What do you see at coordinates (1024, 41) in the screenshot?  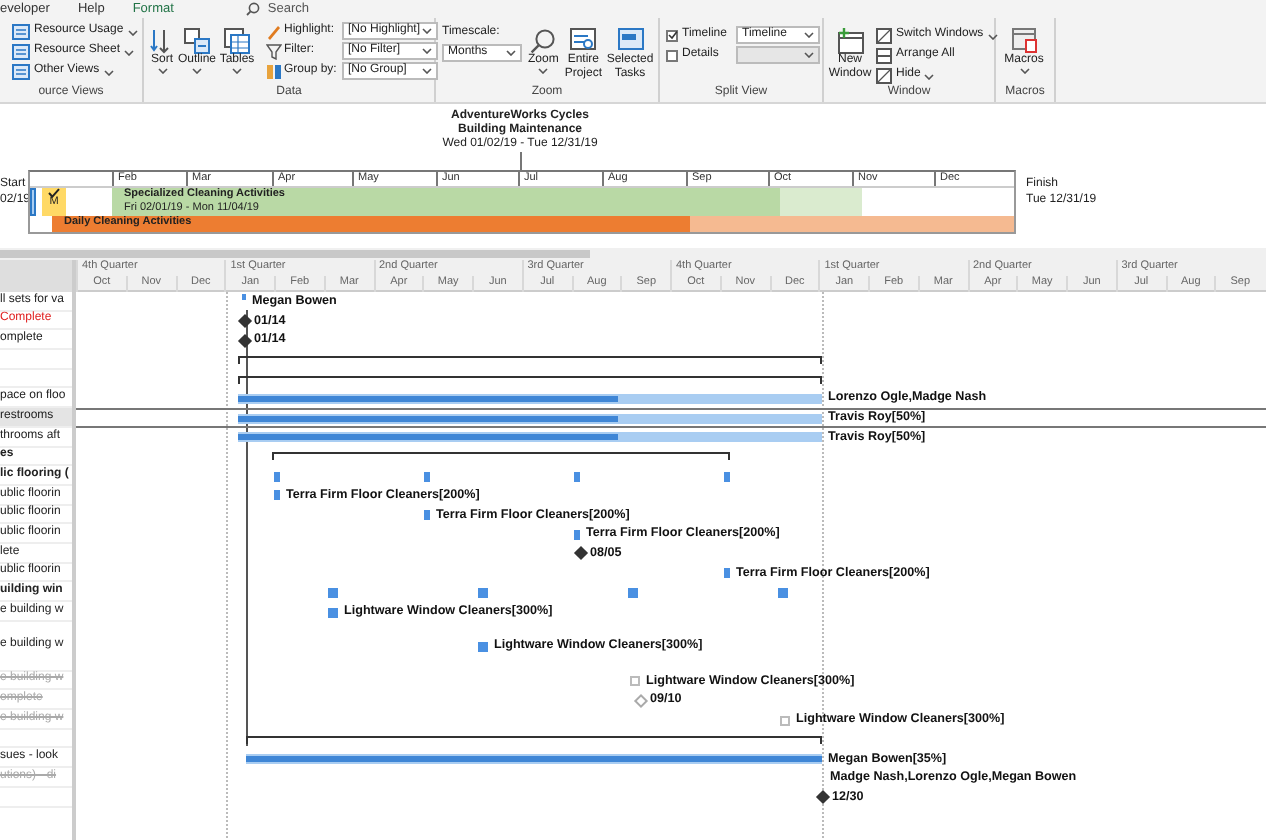 I see `macro-icon` at bounding box center [1024, 41].